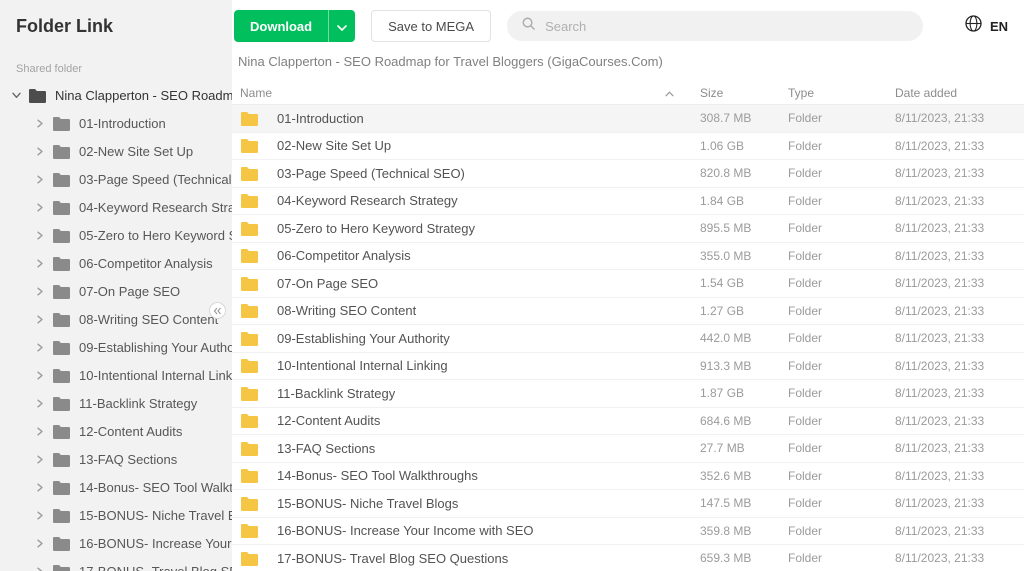  I want to click on column-header-type: Type, so click(841, 93).